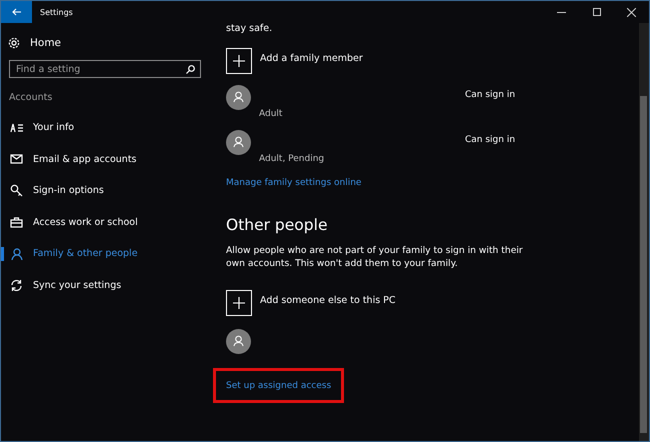  What do you see at coordinates (14, 43) in the screenshot?
I see `settings-icon` at bounding box center [14, 43].